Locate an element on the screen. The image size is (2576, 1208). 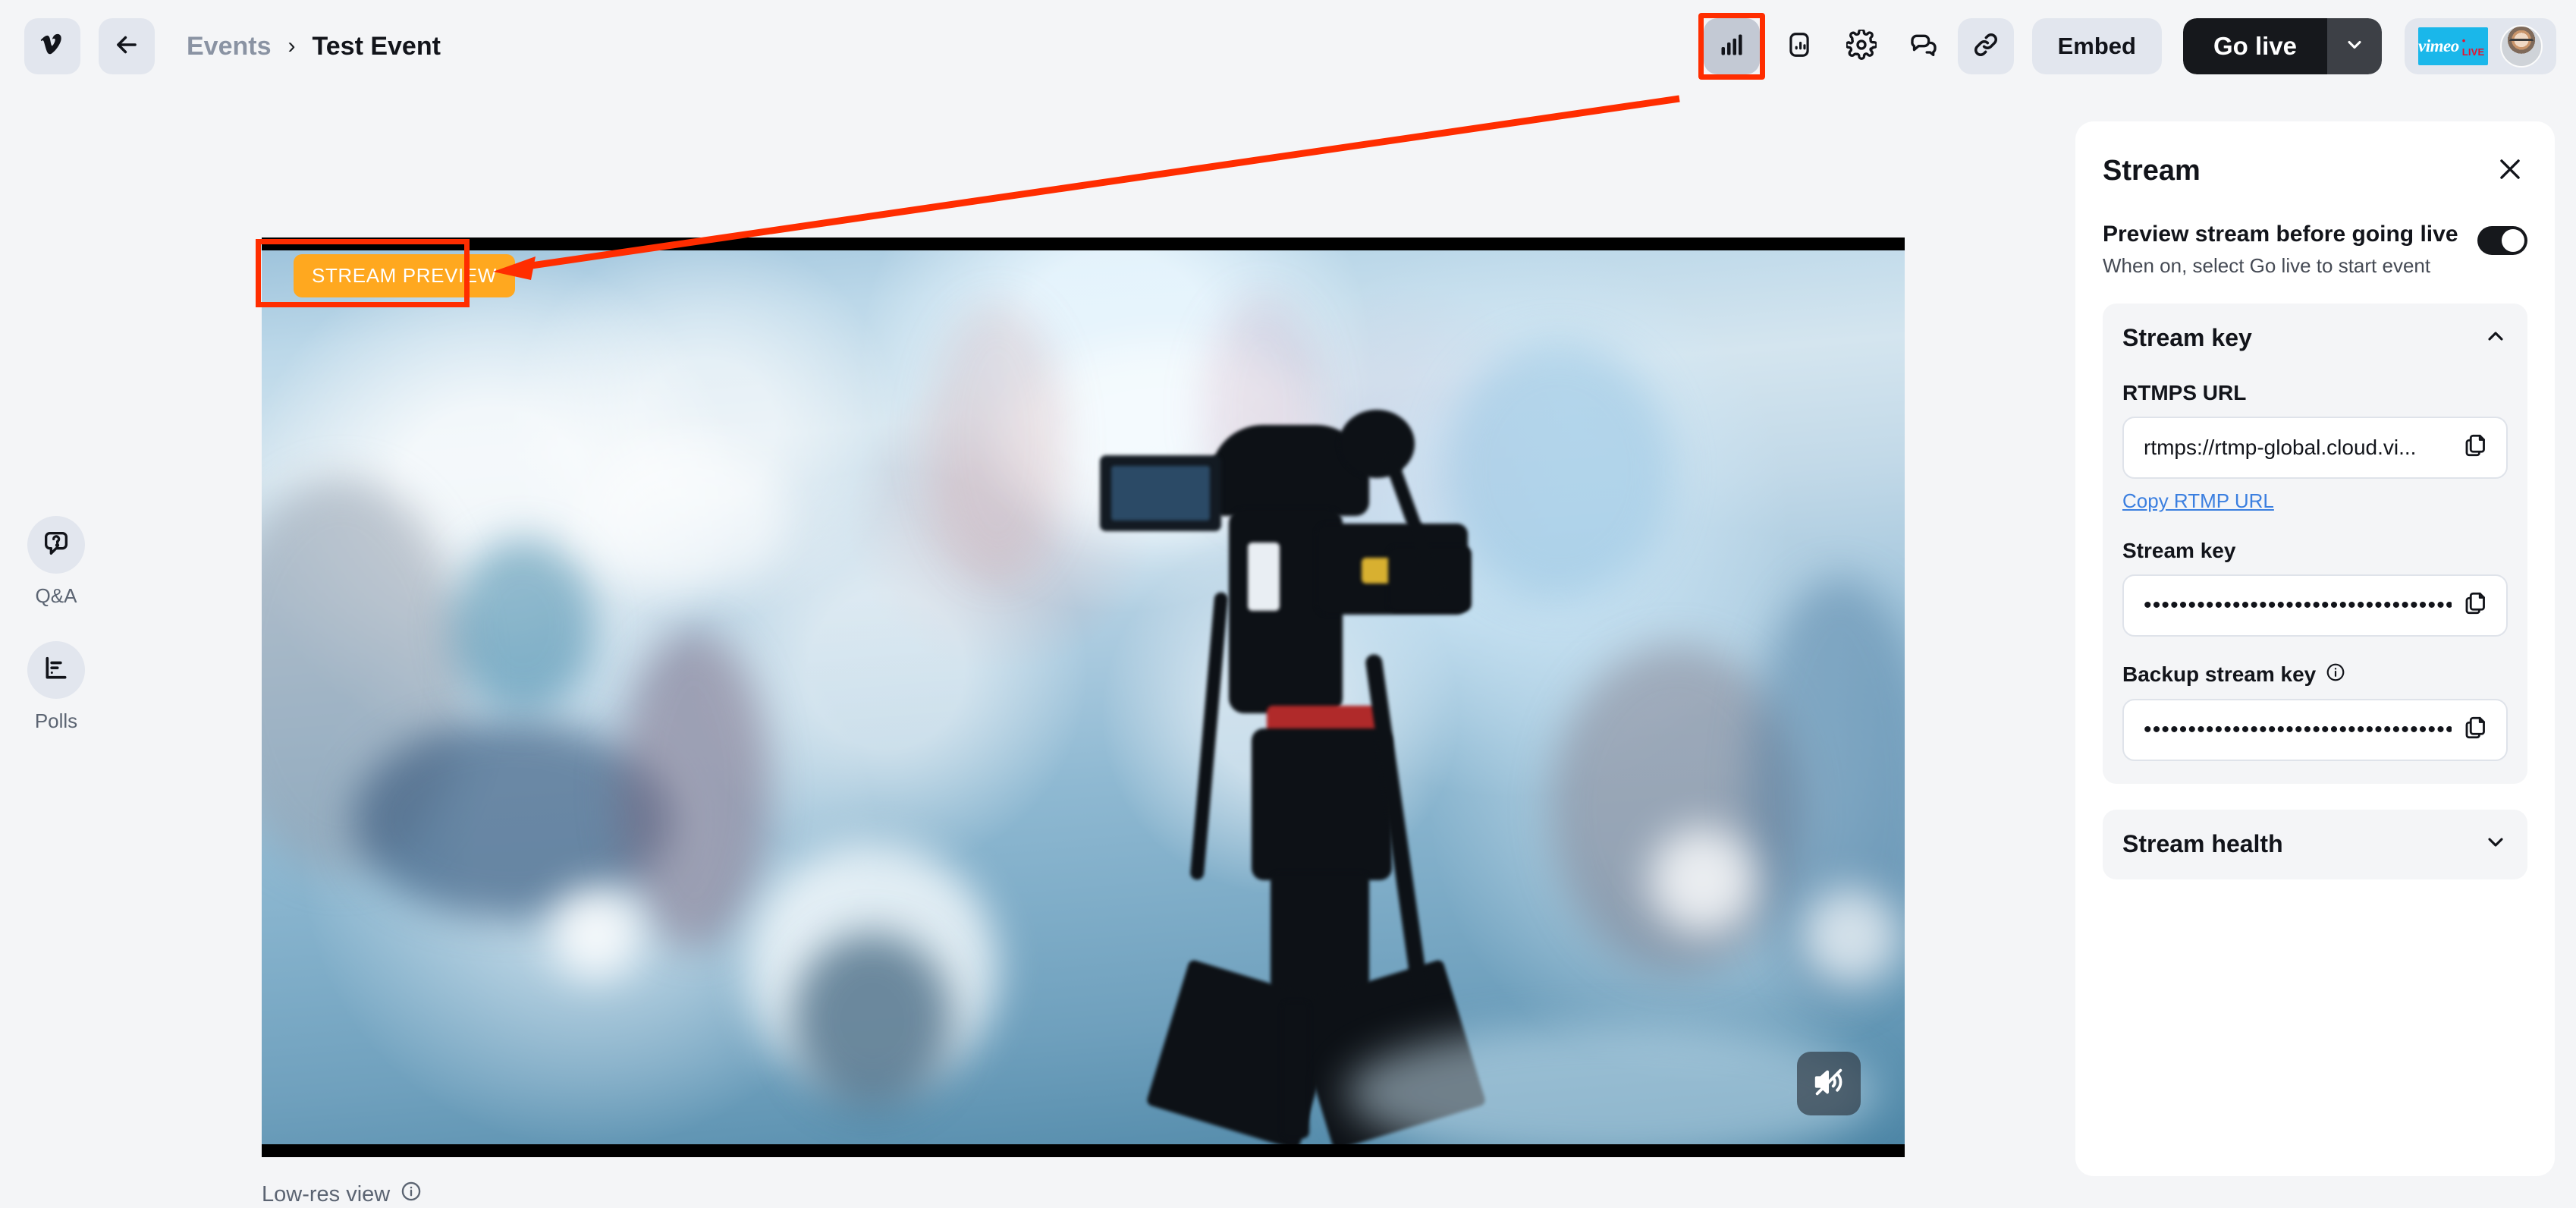
stream-preview-badge: STREAM PREVIEW is located at coordinates (404, 275).